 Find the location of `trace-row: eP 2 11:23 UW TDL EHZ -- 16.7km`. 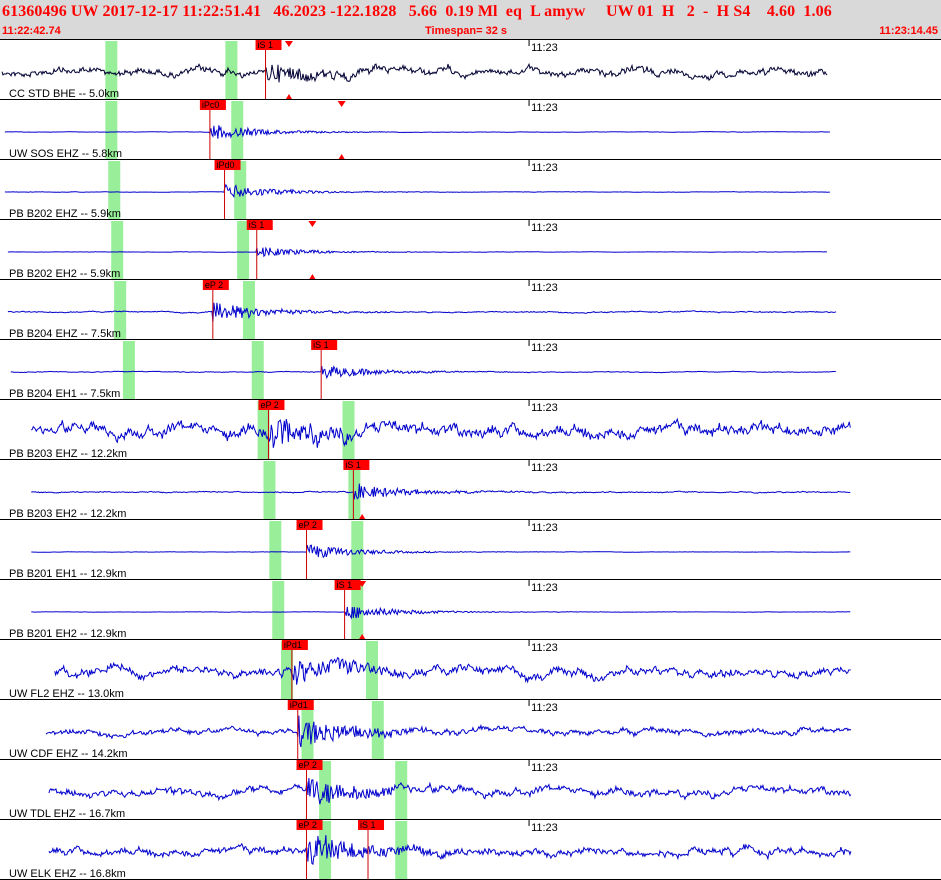

trace-row: eP 2 11:23 UW TDL EHZ -- 16.7km is located at coordinates (470, 790).